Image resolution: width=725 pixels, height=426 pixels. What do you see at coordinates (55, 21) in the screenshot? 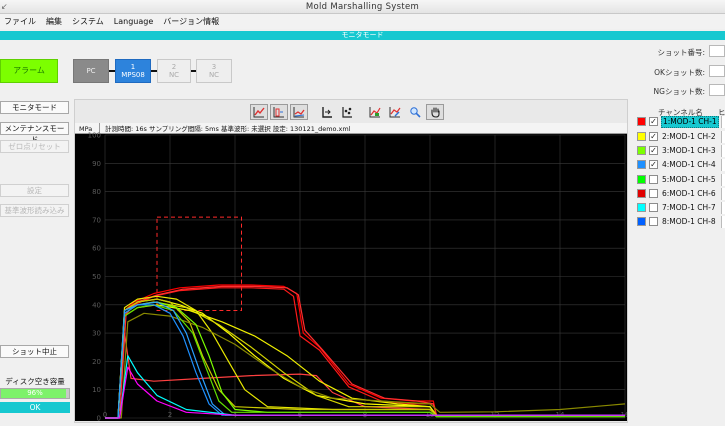
I see `menu-edit: 編集` at bounding box center [55, 21].